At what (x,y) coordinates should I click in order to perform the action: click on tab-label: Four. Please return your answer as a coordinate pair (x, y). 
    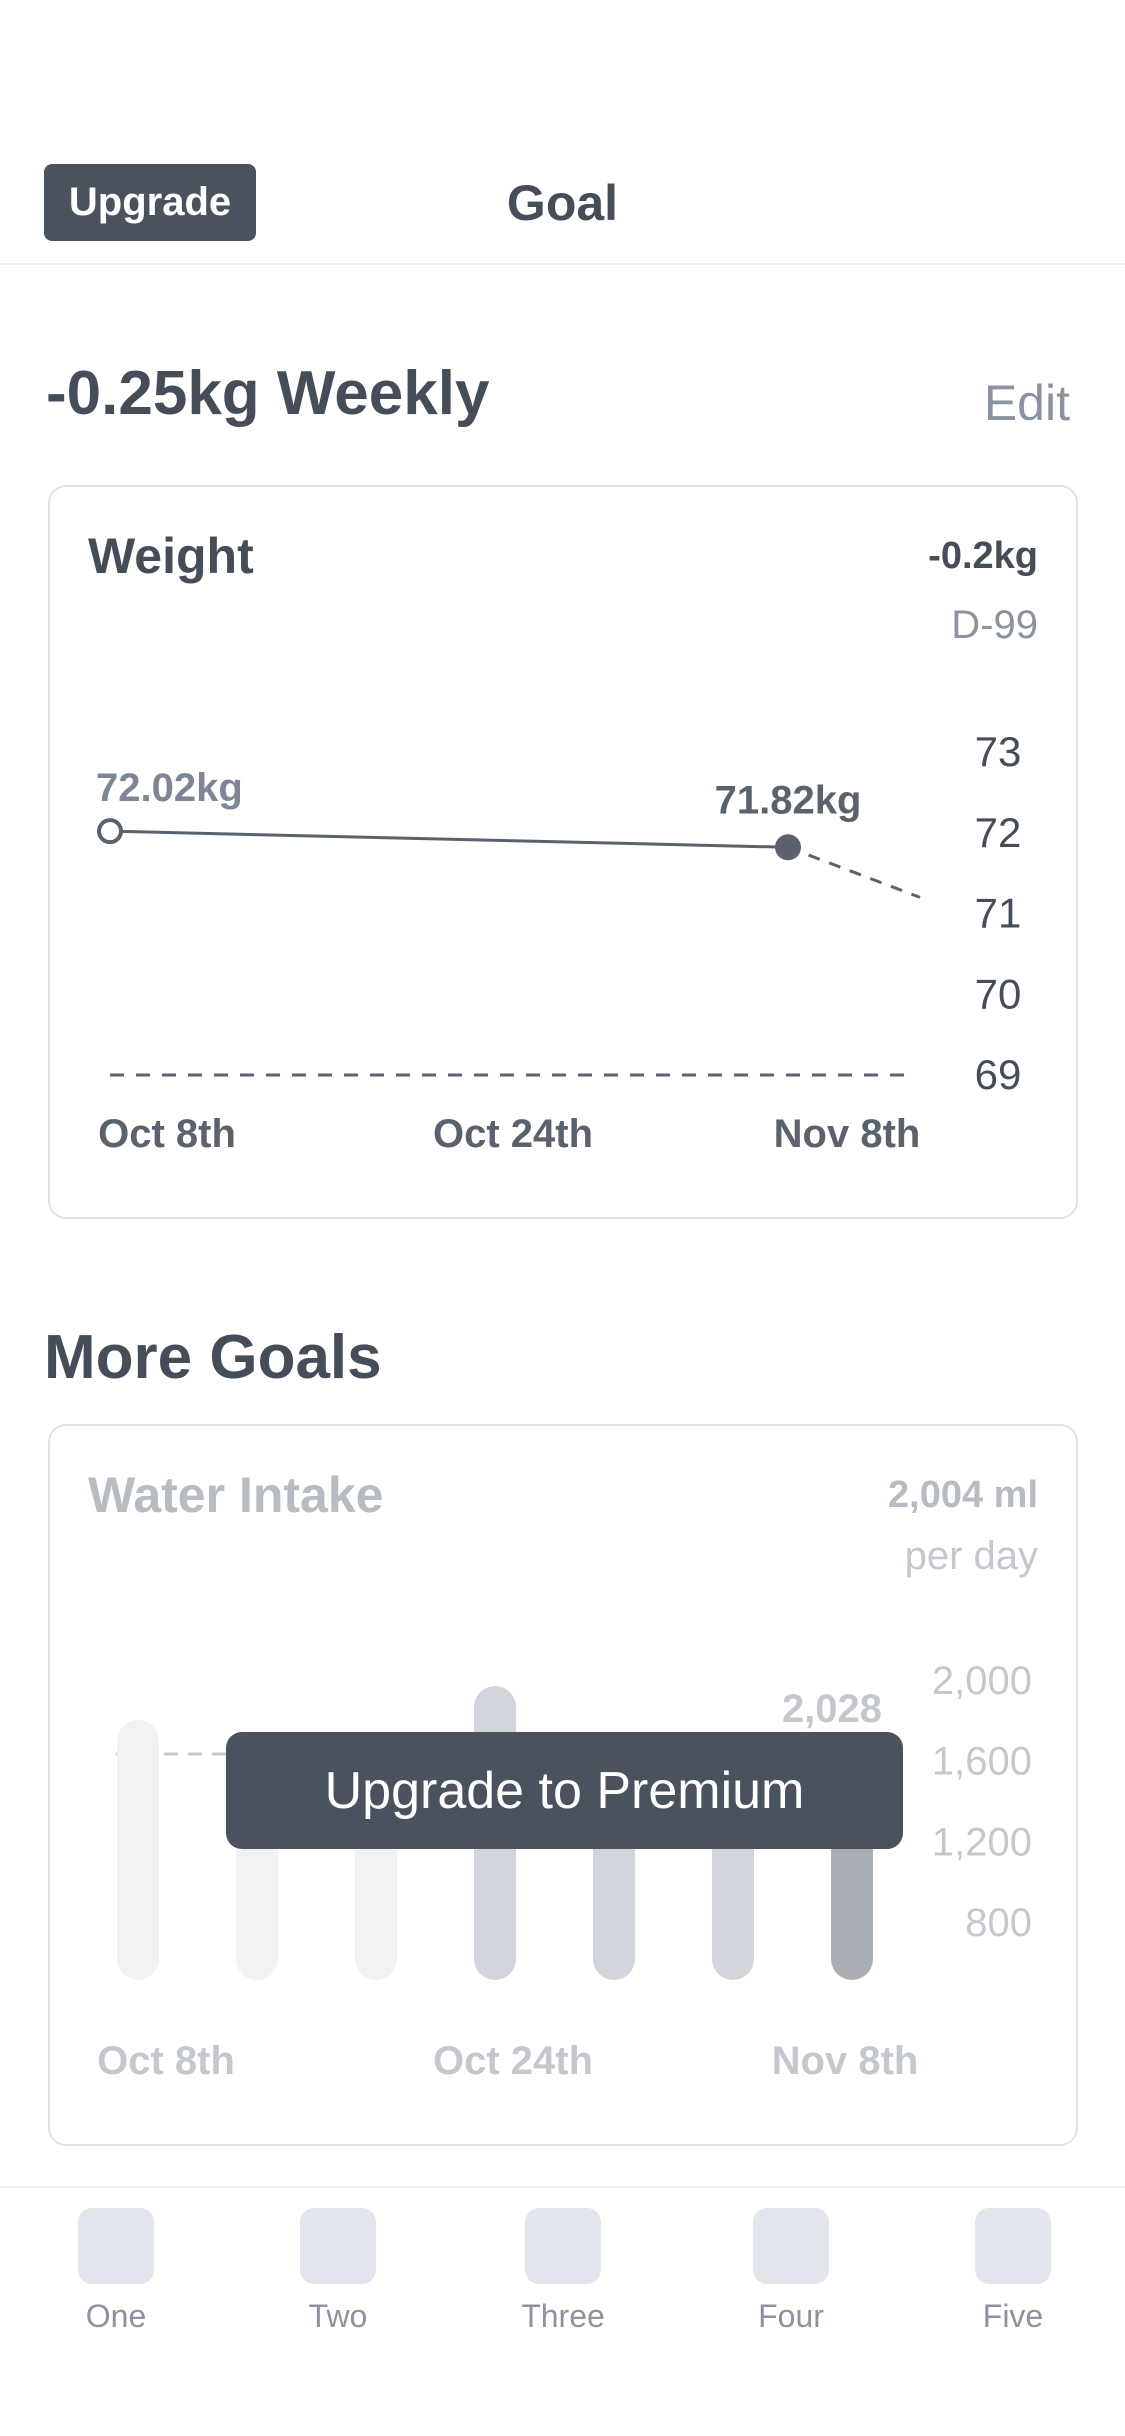
    Looking at the image, I should click on (791, 2316).